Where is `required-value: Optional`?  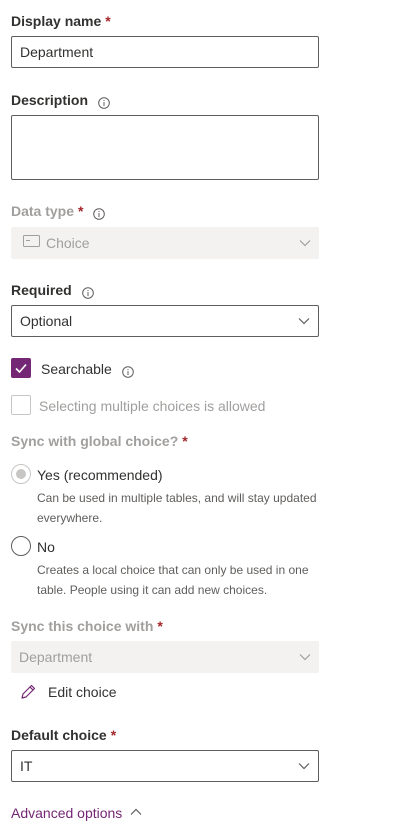 required-value: Optional is located at coordinates (46, 321).